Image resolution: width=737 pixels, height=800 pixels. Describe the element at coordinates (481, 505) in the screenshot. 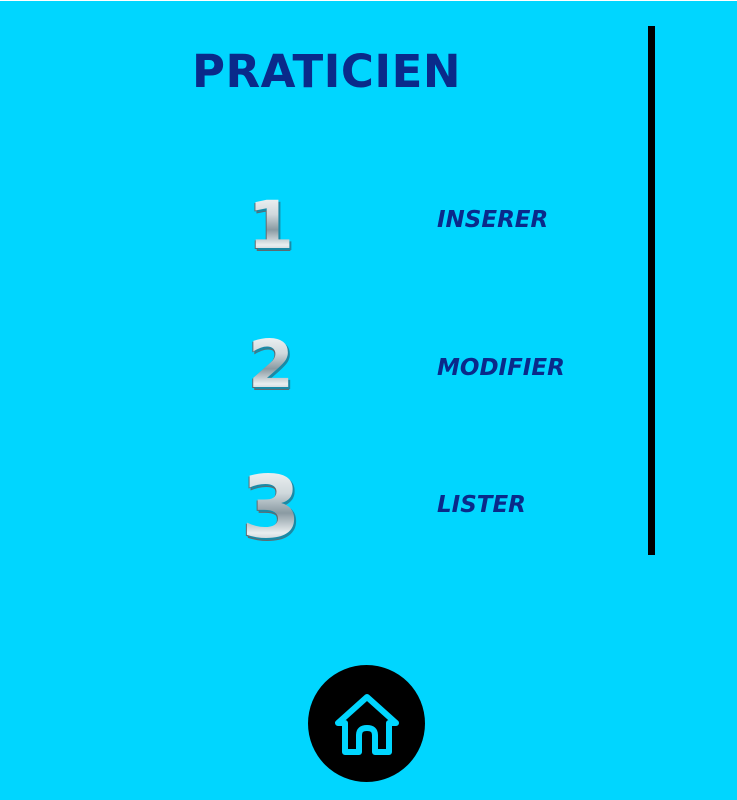

I see `menu-item-lister: LISTER` at that location.